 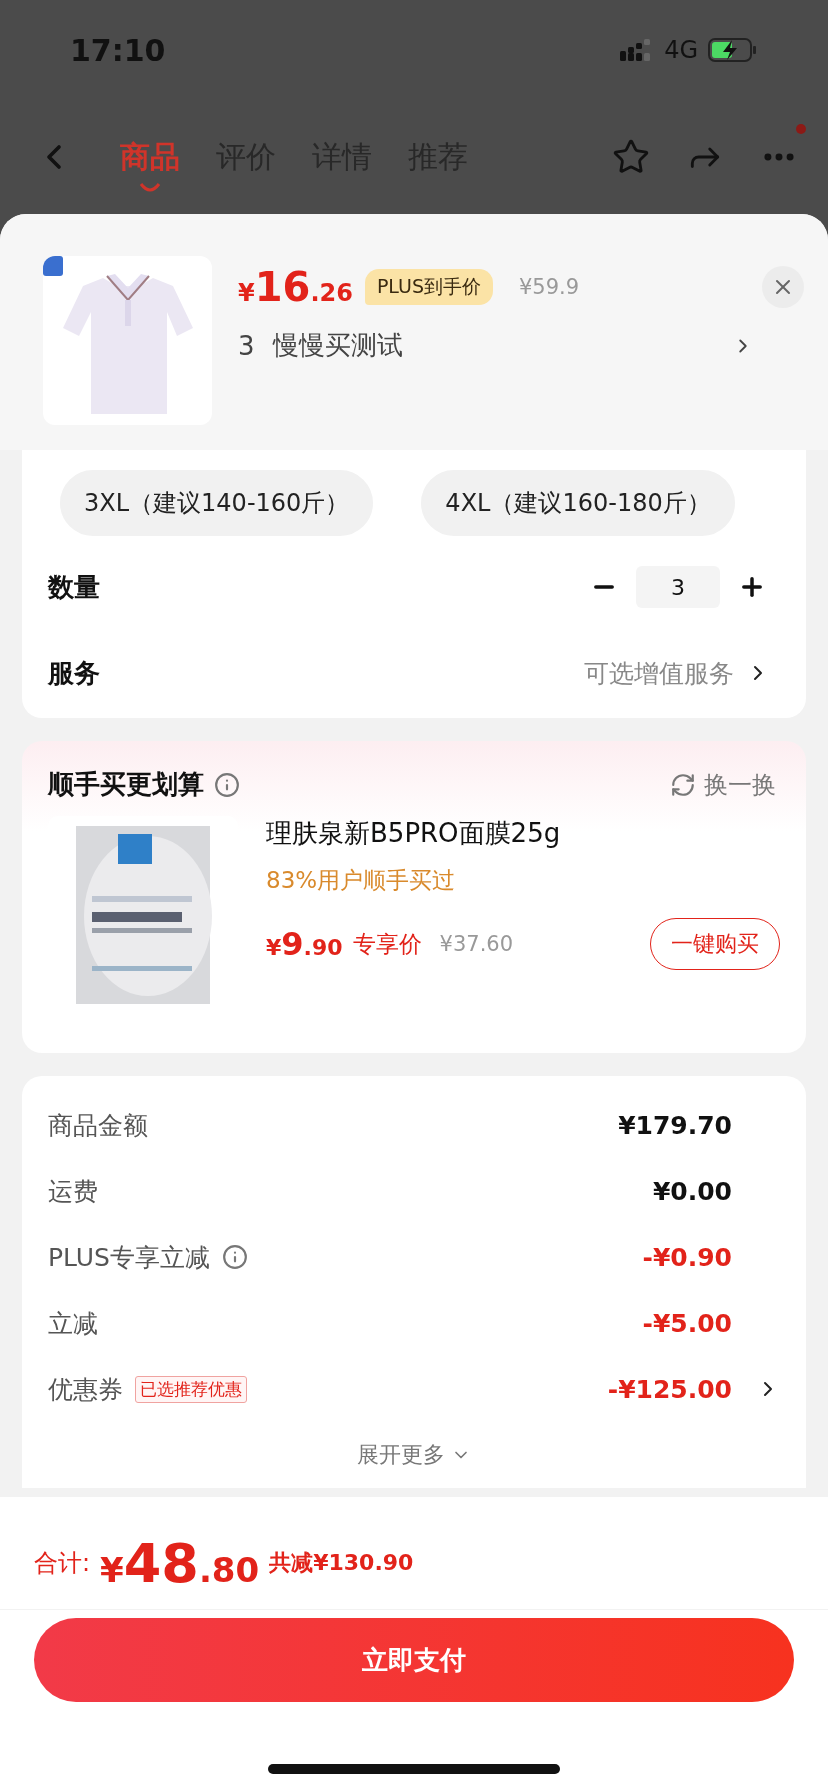 What do you see at coordinates (341, 1563) in the screenshot?
I see `total-saved: 共减¥130.90` at bounding box center [341, 1563].